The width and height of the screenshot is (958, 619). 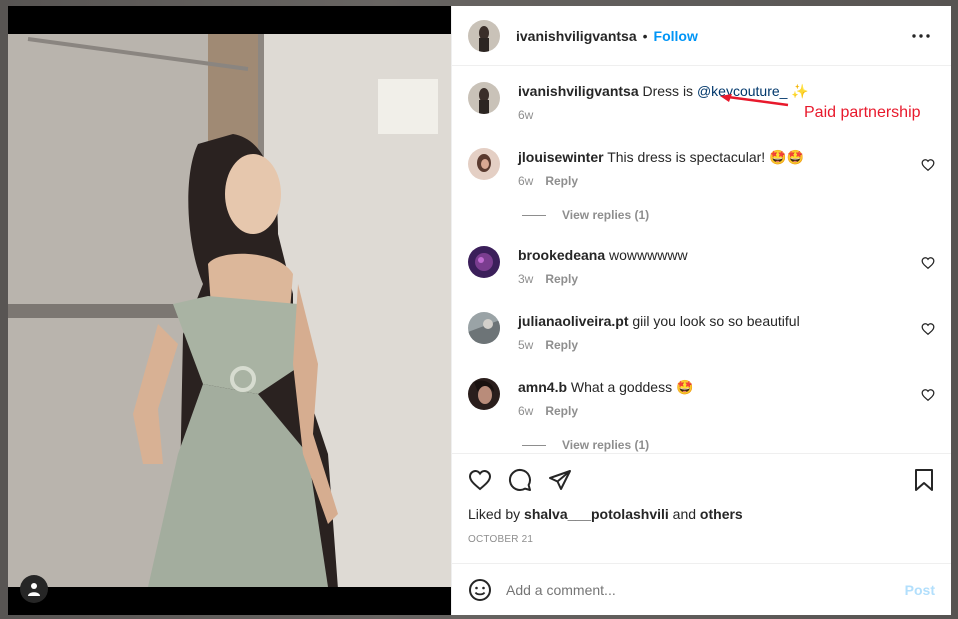 I want to click on caption-time: 6w, so click(x=525, y=115).